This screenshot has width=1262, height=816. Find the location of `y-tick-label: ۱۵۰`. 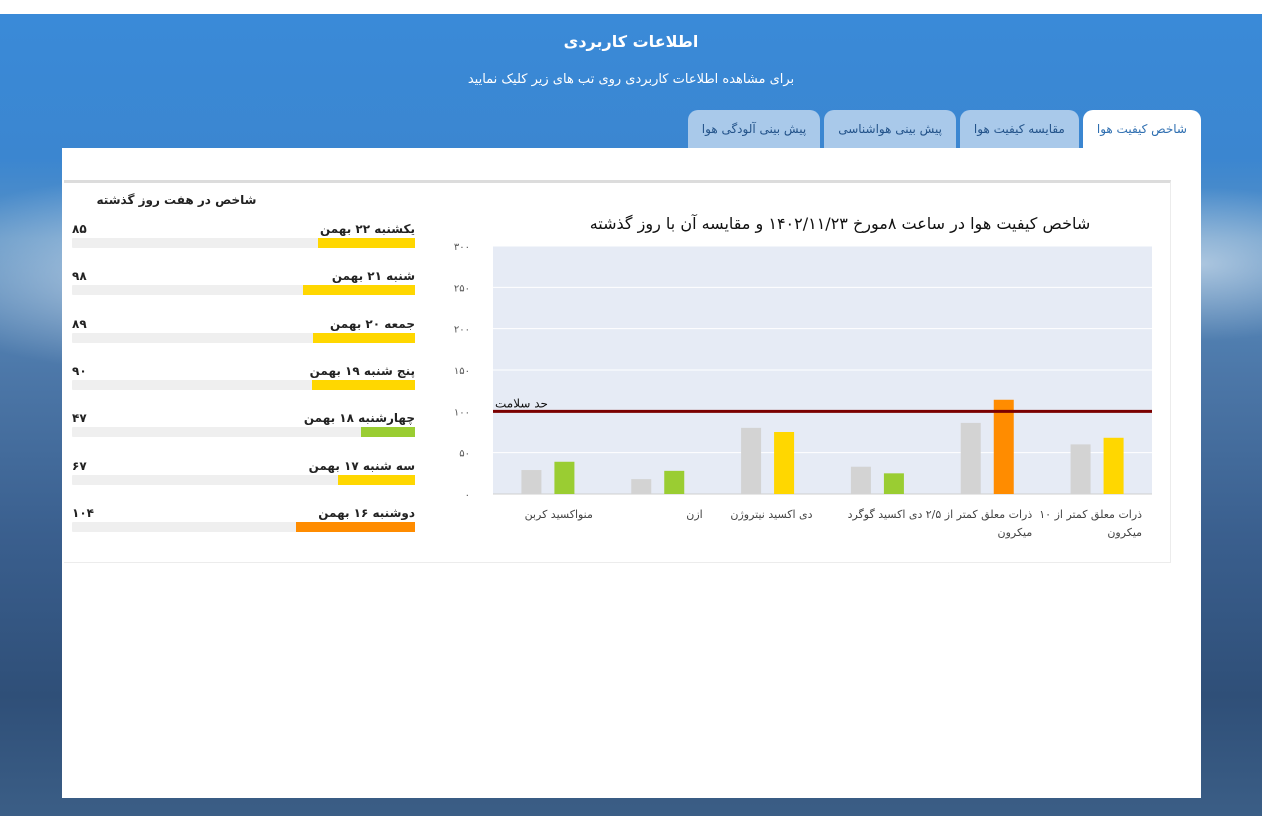

y-tick-label: ۱۵۰ is located at coordinates (462, 371).